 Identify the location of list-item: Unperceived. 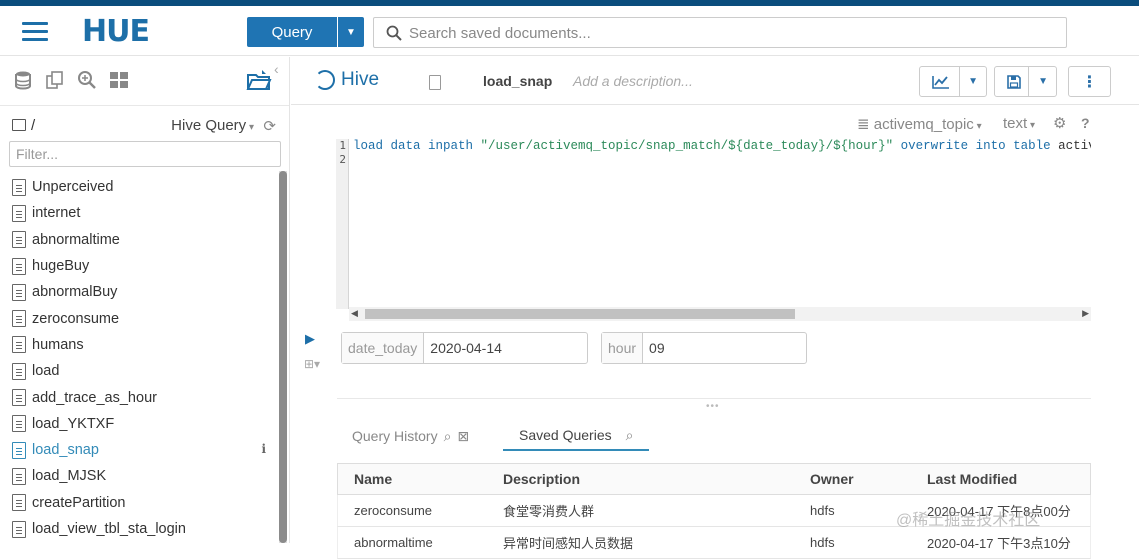
(143, 187).